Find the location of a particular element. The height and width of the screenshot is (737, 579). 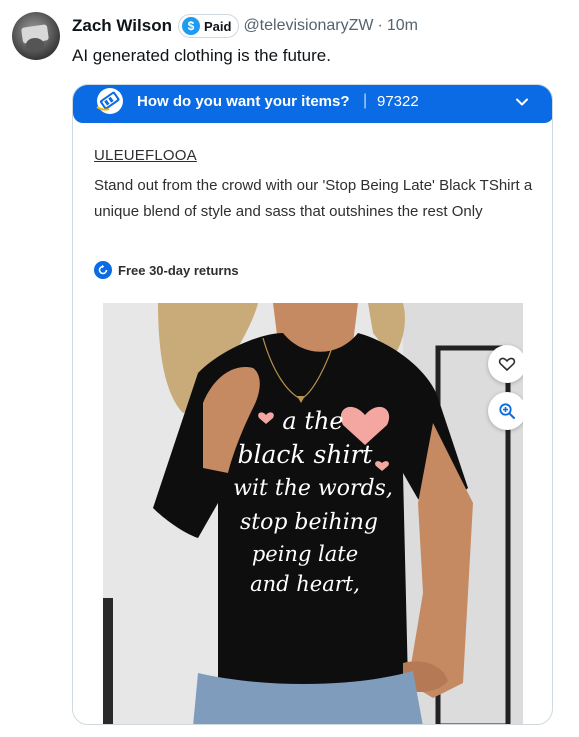

paid-badge: $ Paid is located at coordinates (208, 26).